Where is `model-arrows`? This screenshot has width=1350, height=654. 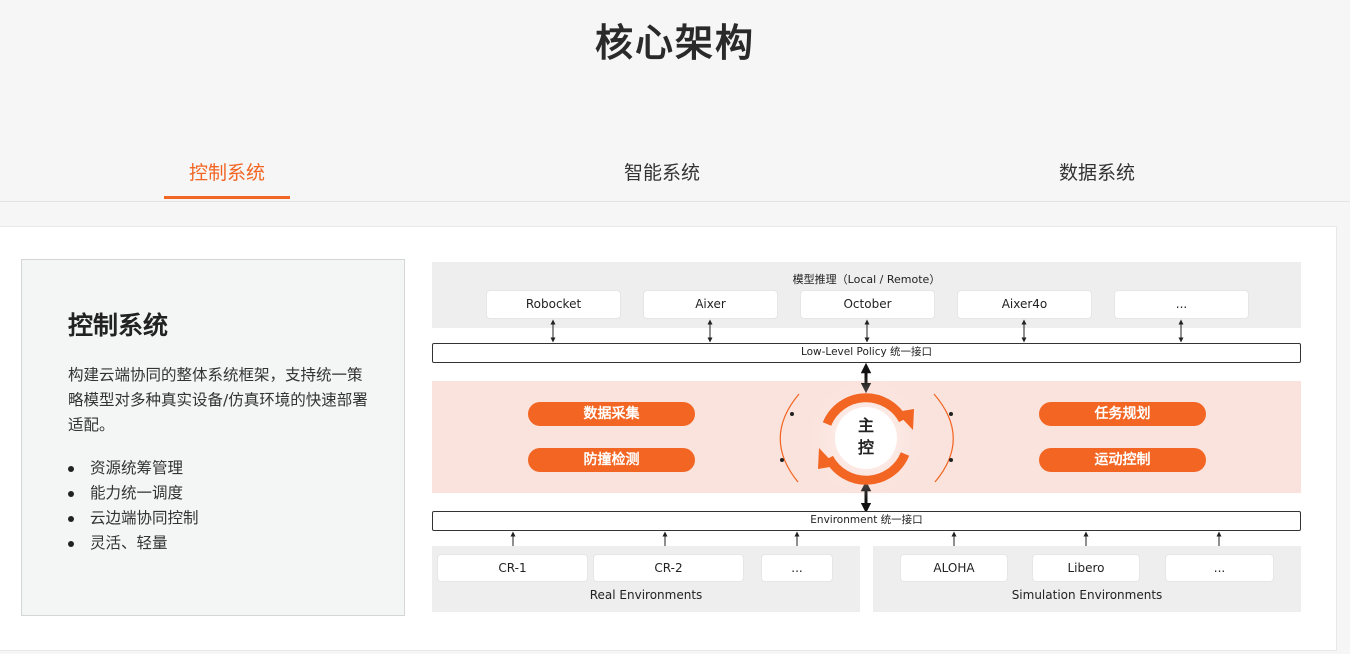 model-arrows is located at coordinates (867, 331).